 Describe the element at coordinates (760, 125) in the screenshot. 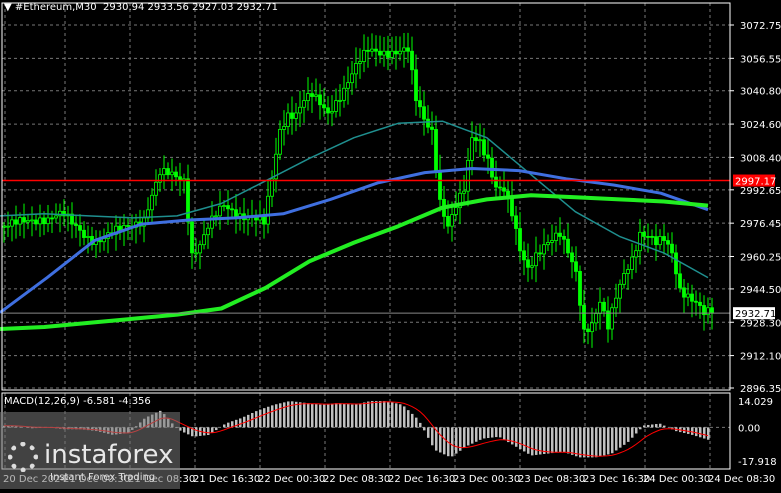

I see `y-tick-label: 3024.60` at that location.